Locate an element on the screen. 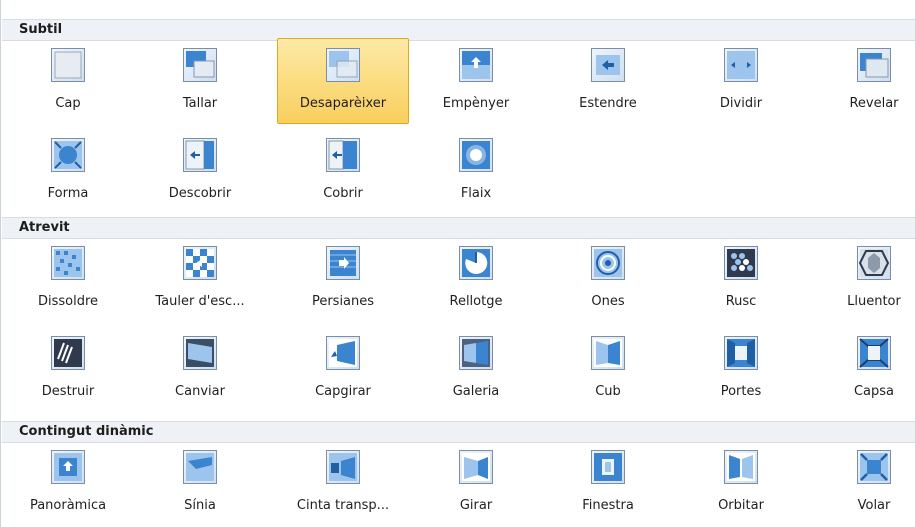  transition-tile-none: Cap is located at coordinates (68, 81).